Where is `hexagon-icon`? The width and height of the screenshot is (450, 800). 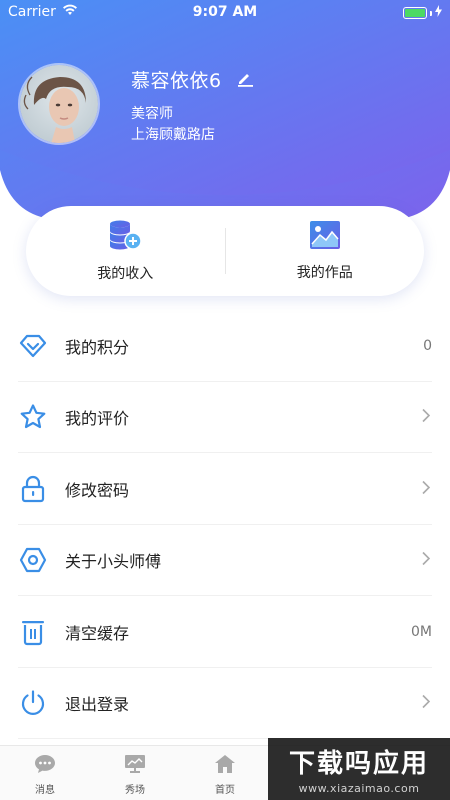 hexagon-icon is located at coordinates (33, 560).